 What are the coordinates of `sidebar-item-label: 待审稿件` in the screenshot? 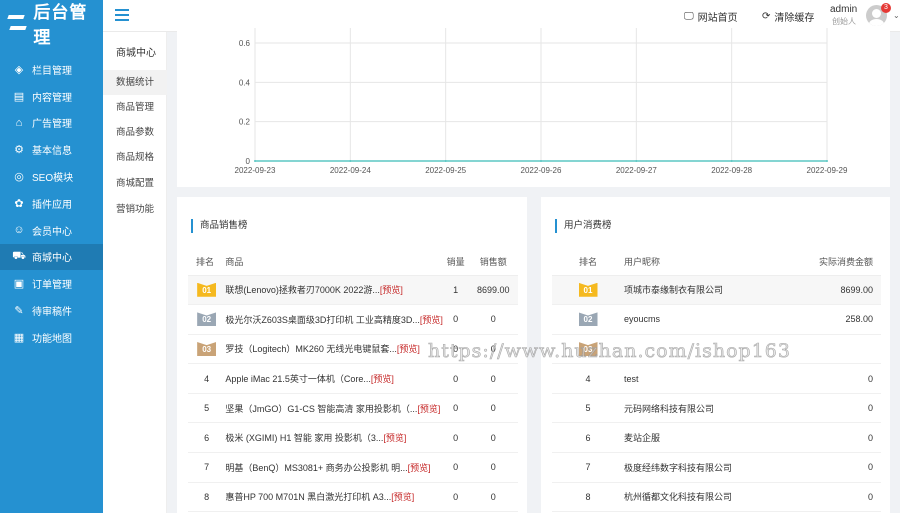 It's located at (52, 313).